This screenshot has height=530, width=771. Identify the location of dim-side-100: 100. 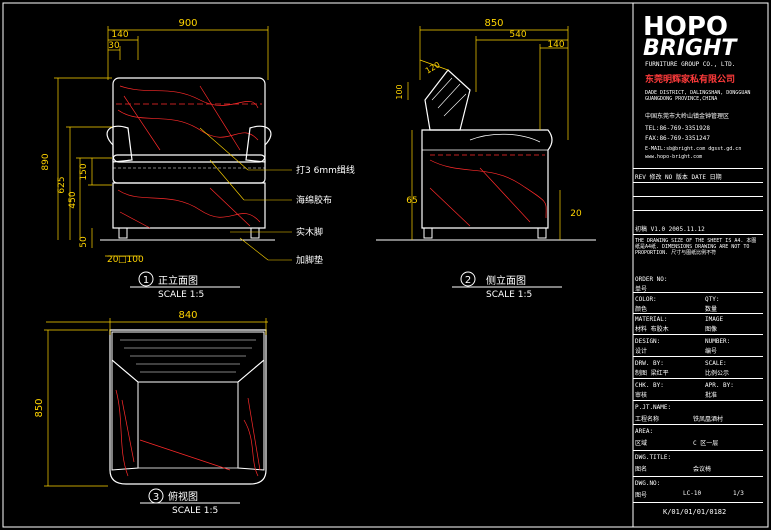
(399, 91).